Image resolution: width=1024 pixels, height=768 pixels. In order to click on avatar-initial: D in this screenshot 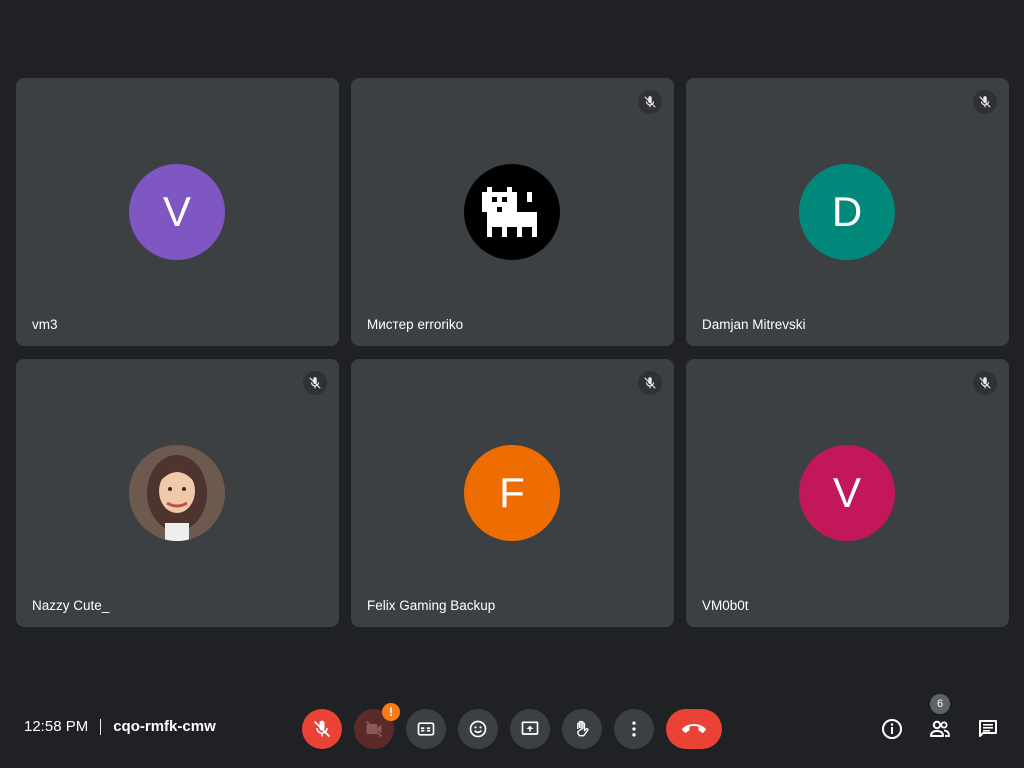, I will do `click(847, 211)`.